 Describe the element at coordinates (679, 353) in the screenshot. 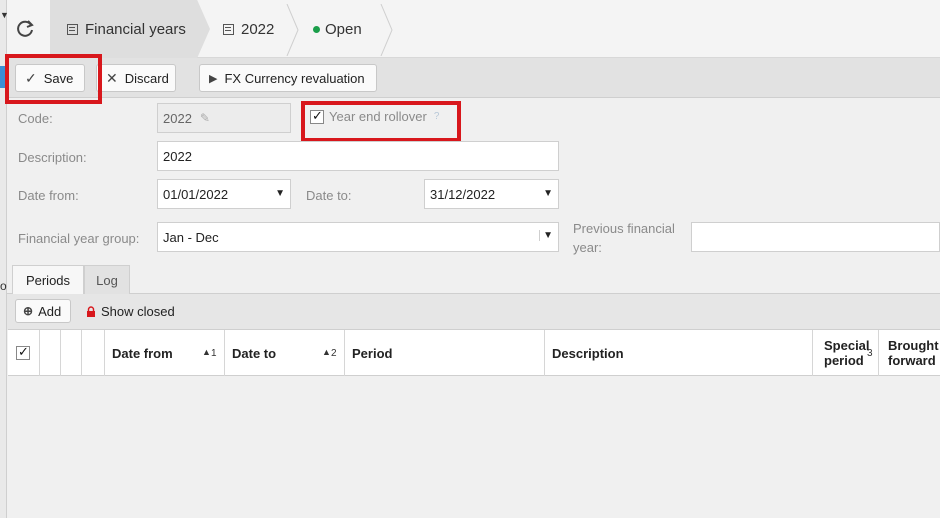

I see `column-description: Description` at that location.